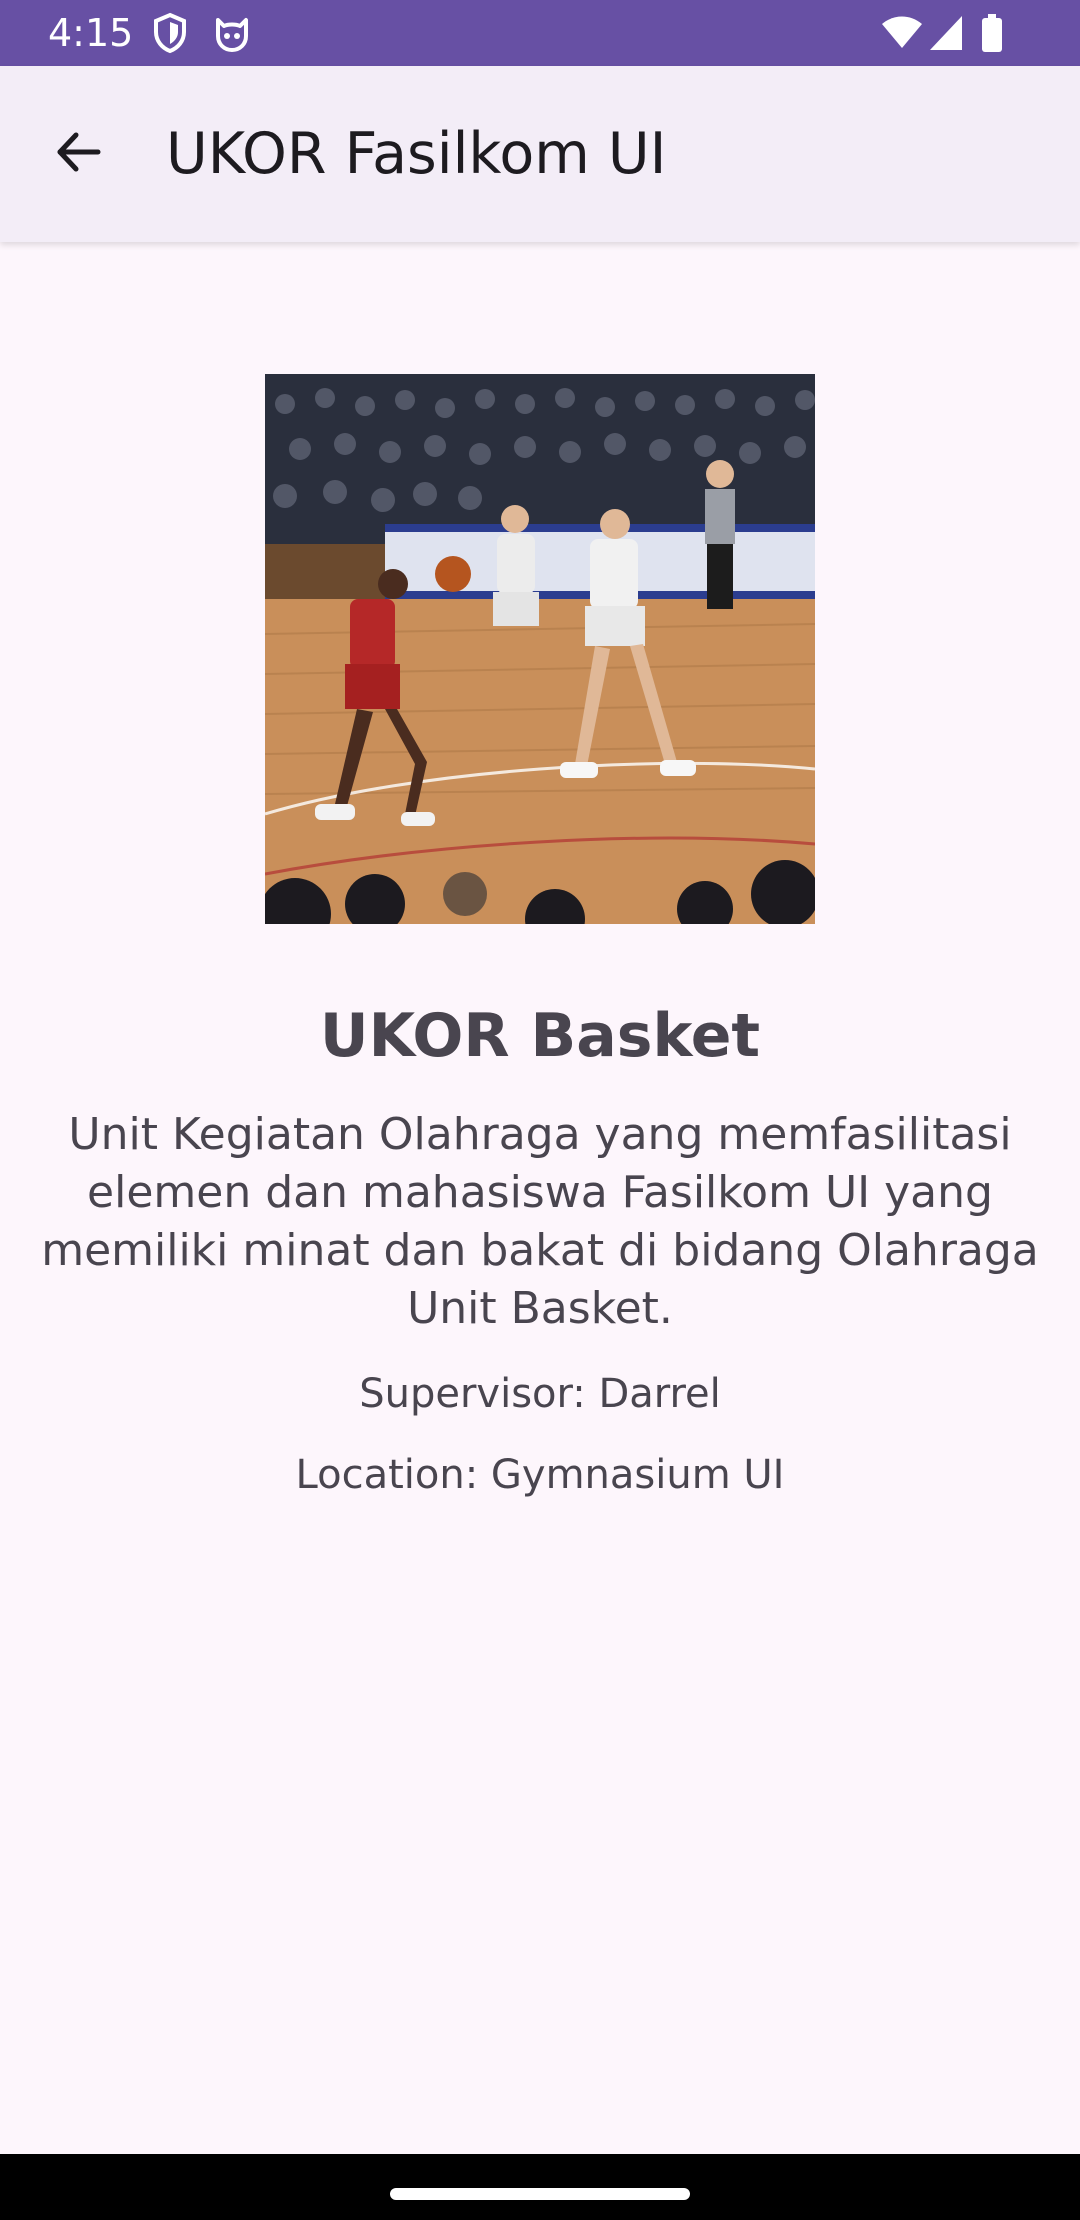 The height and width of the screenshot is (2220, 1080). I want to click on signal-icon, so click(946, 33).